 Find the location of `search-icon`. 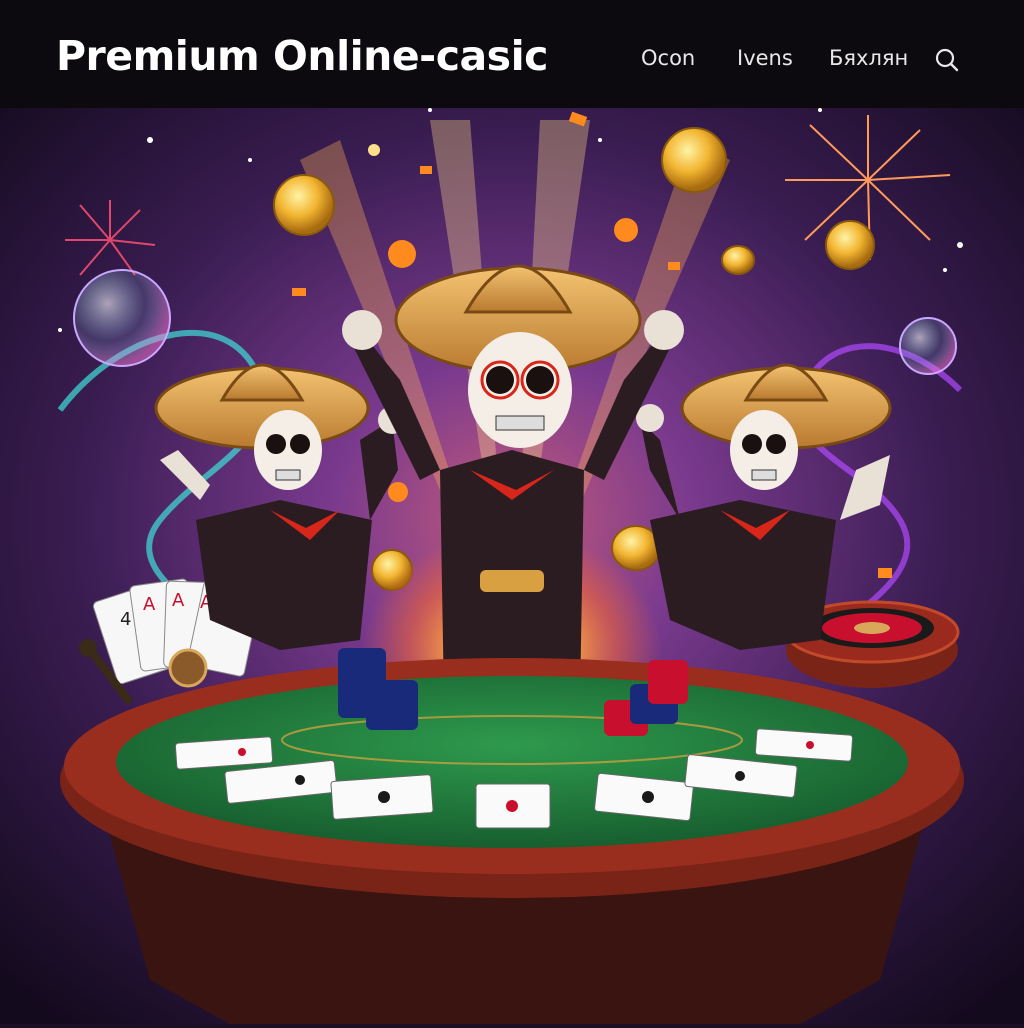

search-icon is located at coordinates (947, 60).